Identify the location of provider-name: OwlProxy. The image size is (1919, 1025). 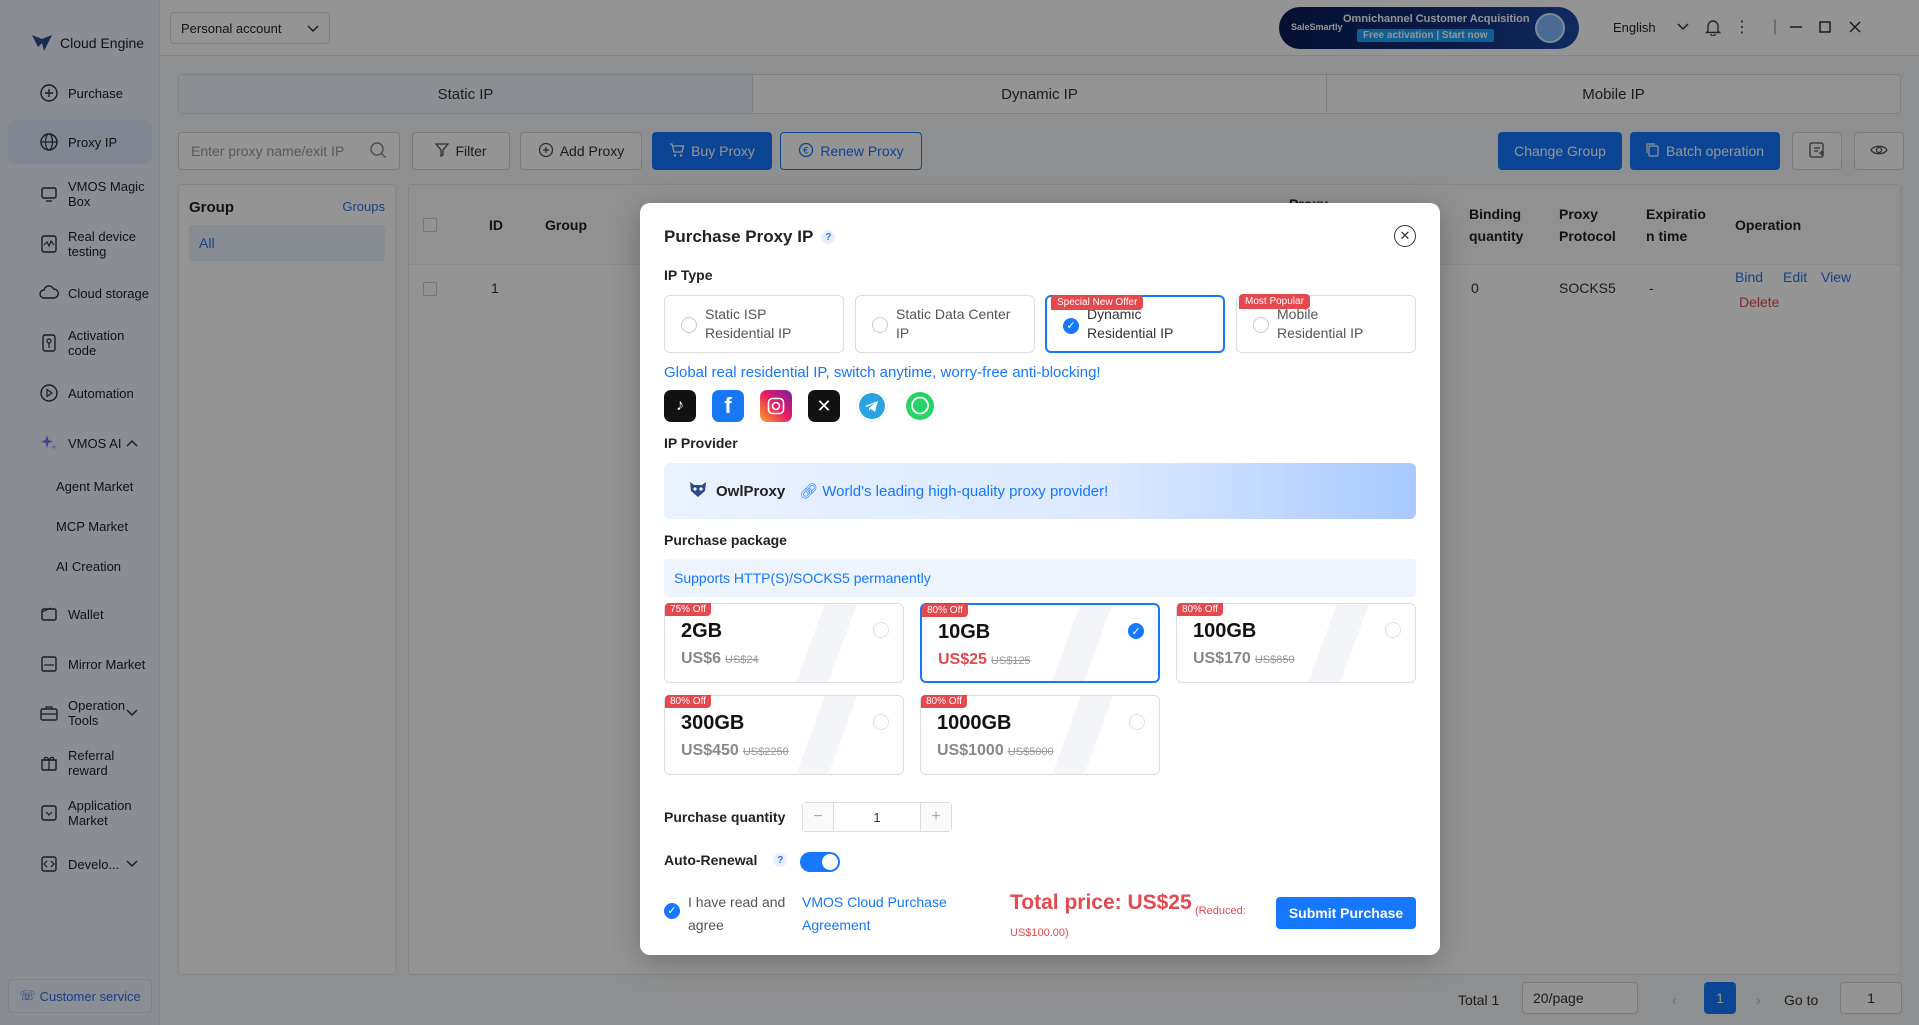
(751, 491).